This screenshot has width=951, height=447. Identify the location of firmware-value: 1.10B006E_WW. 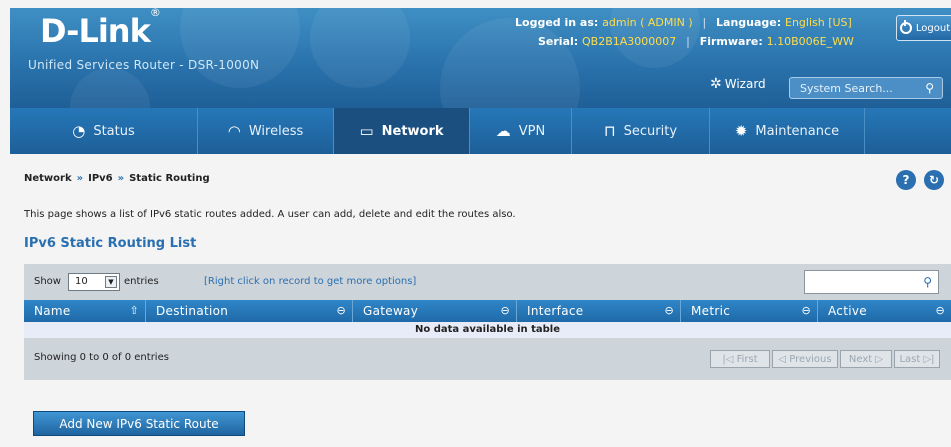
(810, 41).